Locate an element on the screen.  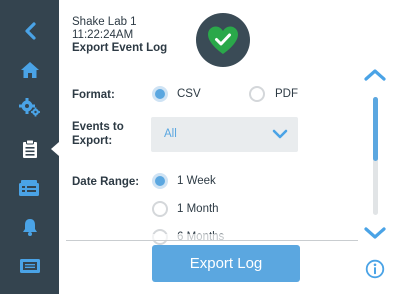
events-label: Events to Export: is located at coordinates (98, 134).